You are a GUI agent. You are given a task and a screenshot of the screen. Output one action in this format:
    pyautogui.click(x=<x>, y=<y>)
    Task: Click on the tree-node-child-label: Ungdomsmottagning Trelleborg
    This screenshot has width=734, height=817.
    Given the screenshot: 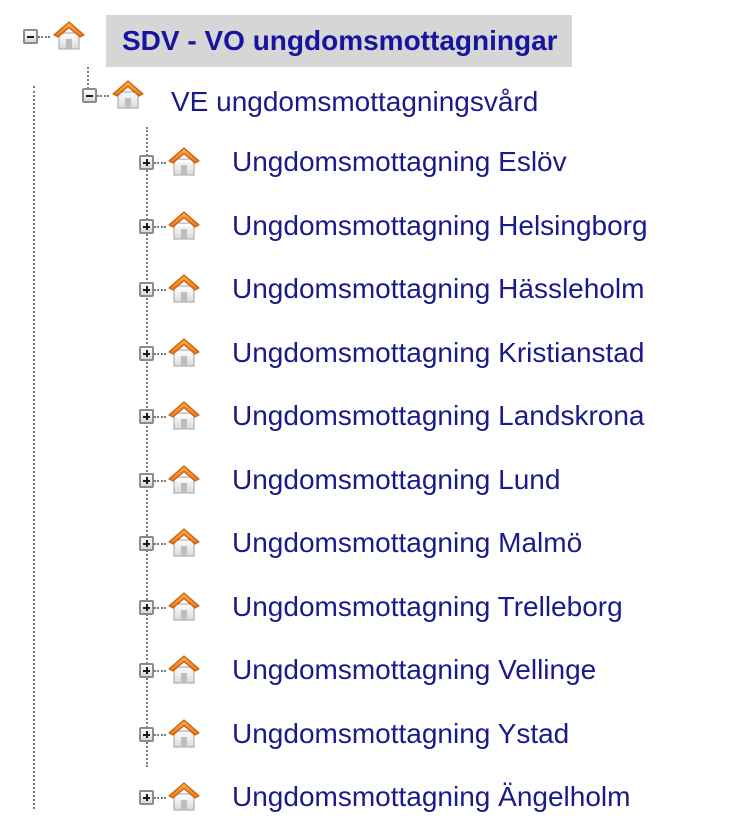 What is the action you would take?
    pyautogui.click(x=427, y=607)
    